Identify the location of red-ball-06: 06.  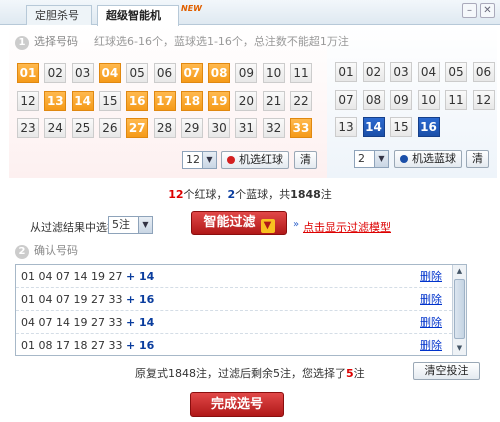
(164, 73).